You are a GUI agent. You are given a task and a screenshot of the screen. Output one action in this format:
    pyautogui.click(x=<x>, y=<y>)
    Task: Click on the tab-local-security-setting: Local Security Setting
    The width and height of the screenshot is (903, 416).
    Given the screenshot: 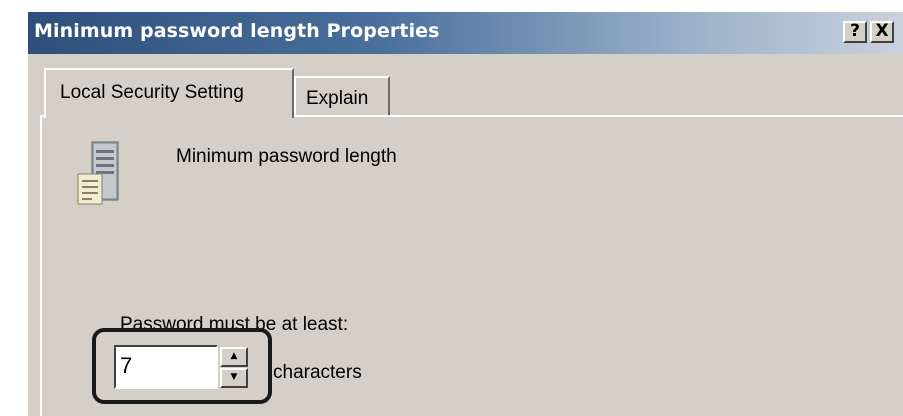 What is the action you would take?
    pyautogui.click(x=169, y=93)
    